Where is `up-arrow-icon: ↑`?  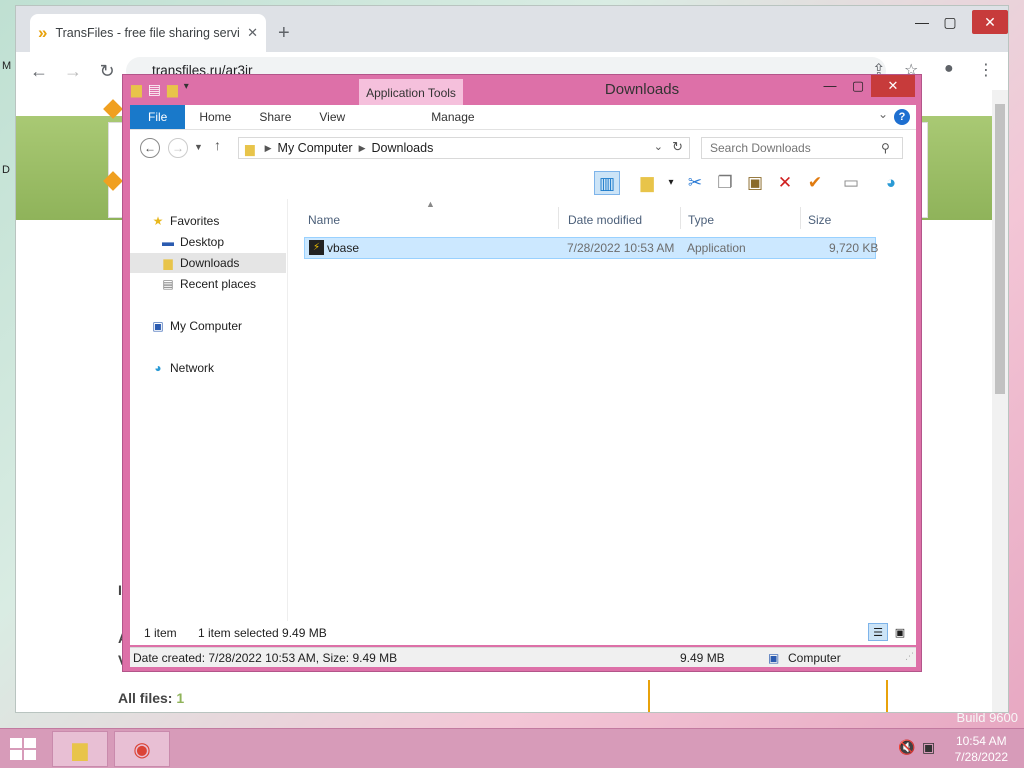
up-arrow-icon: ↑ is located at coordinates (217, 145).